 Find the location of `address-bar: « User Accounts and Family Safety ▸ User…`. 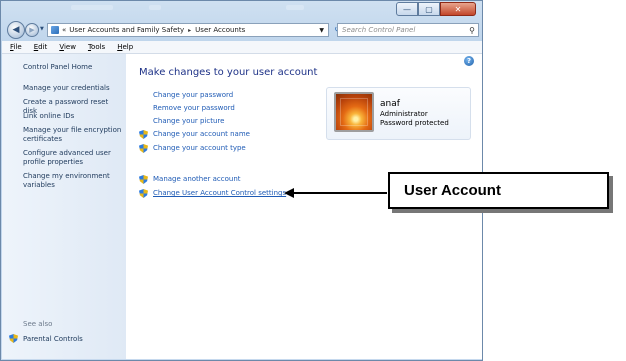

address-bar: « User Accounts and Family Safety ▸ User… is located at coordinates (188, 30).